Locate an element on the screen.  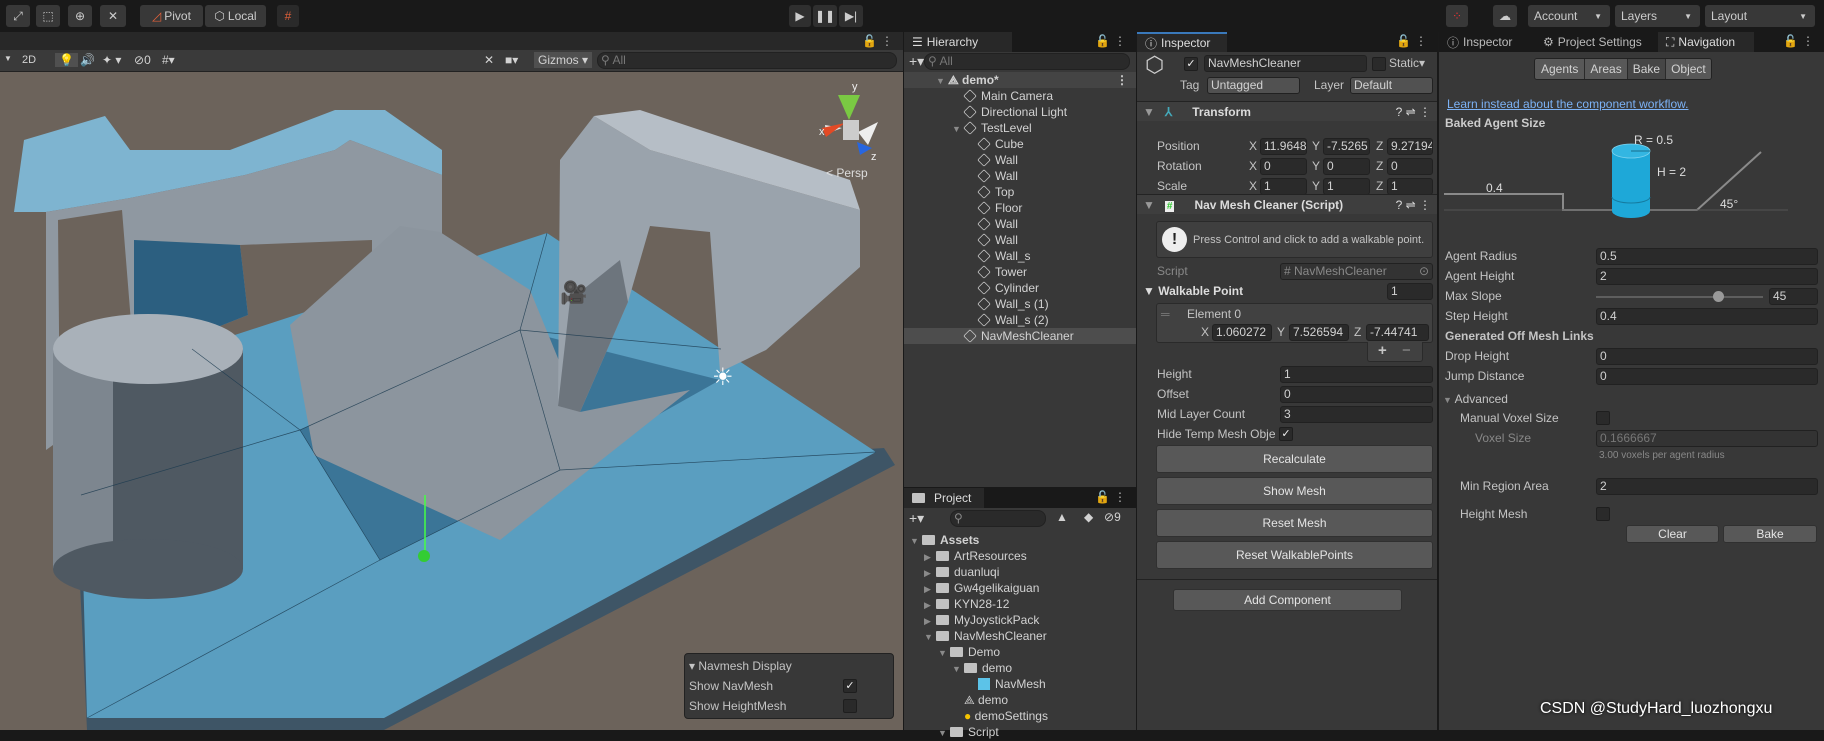
show-navmesh-checkbox: ✓ is located at coordinates (850, 686).